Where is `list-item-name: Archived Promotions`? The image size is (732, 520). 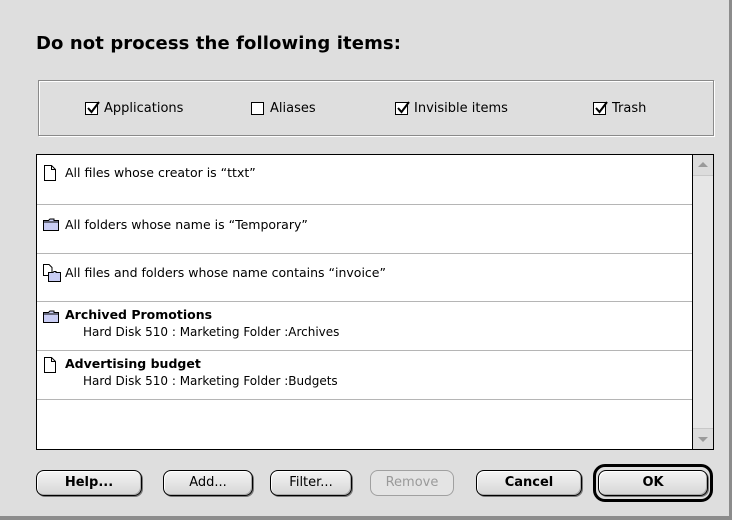
list-item-name: Archived Promotions is located at coordinates (139, 314).